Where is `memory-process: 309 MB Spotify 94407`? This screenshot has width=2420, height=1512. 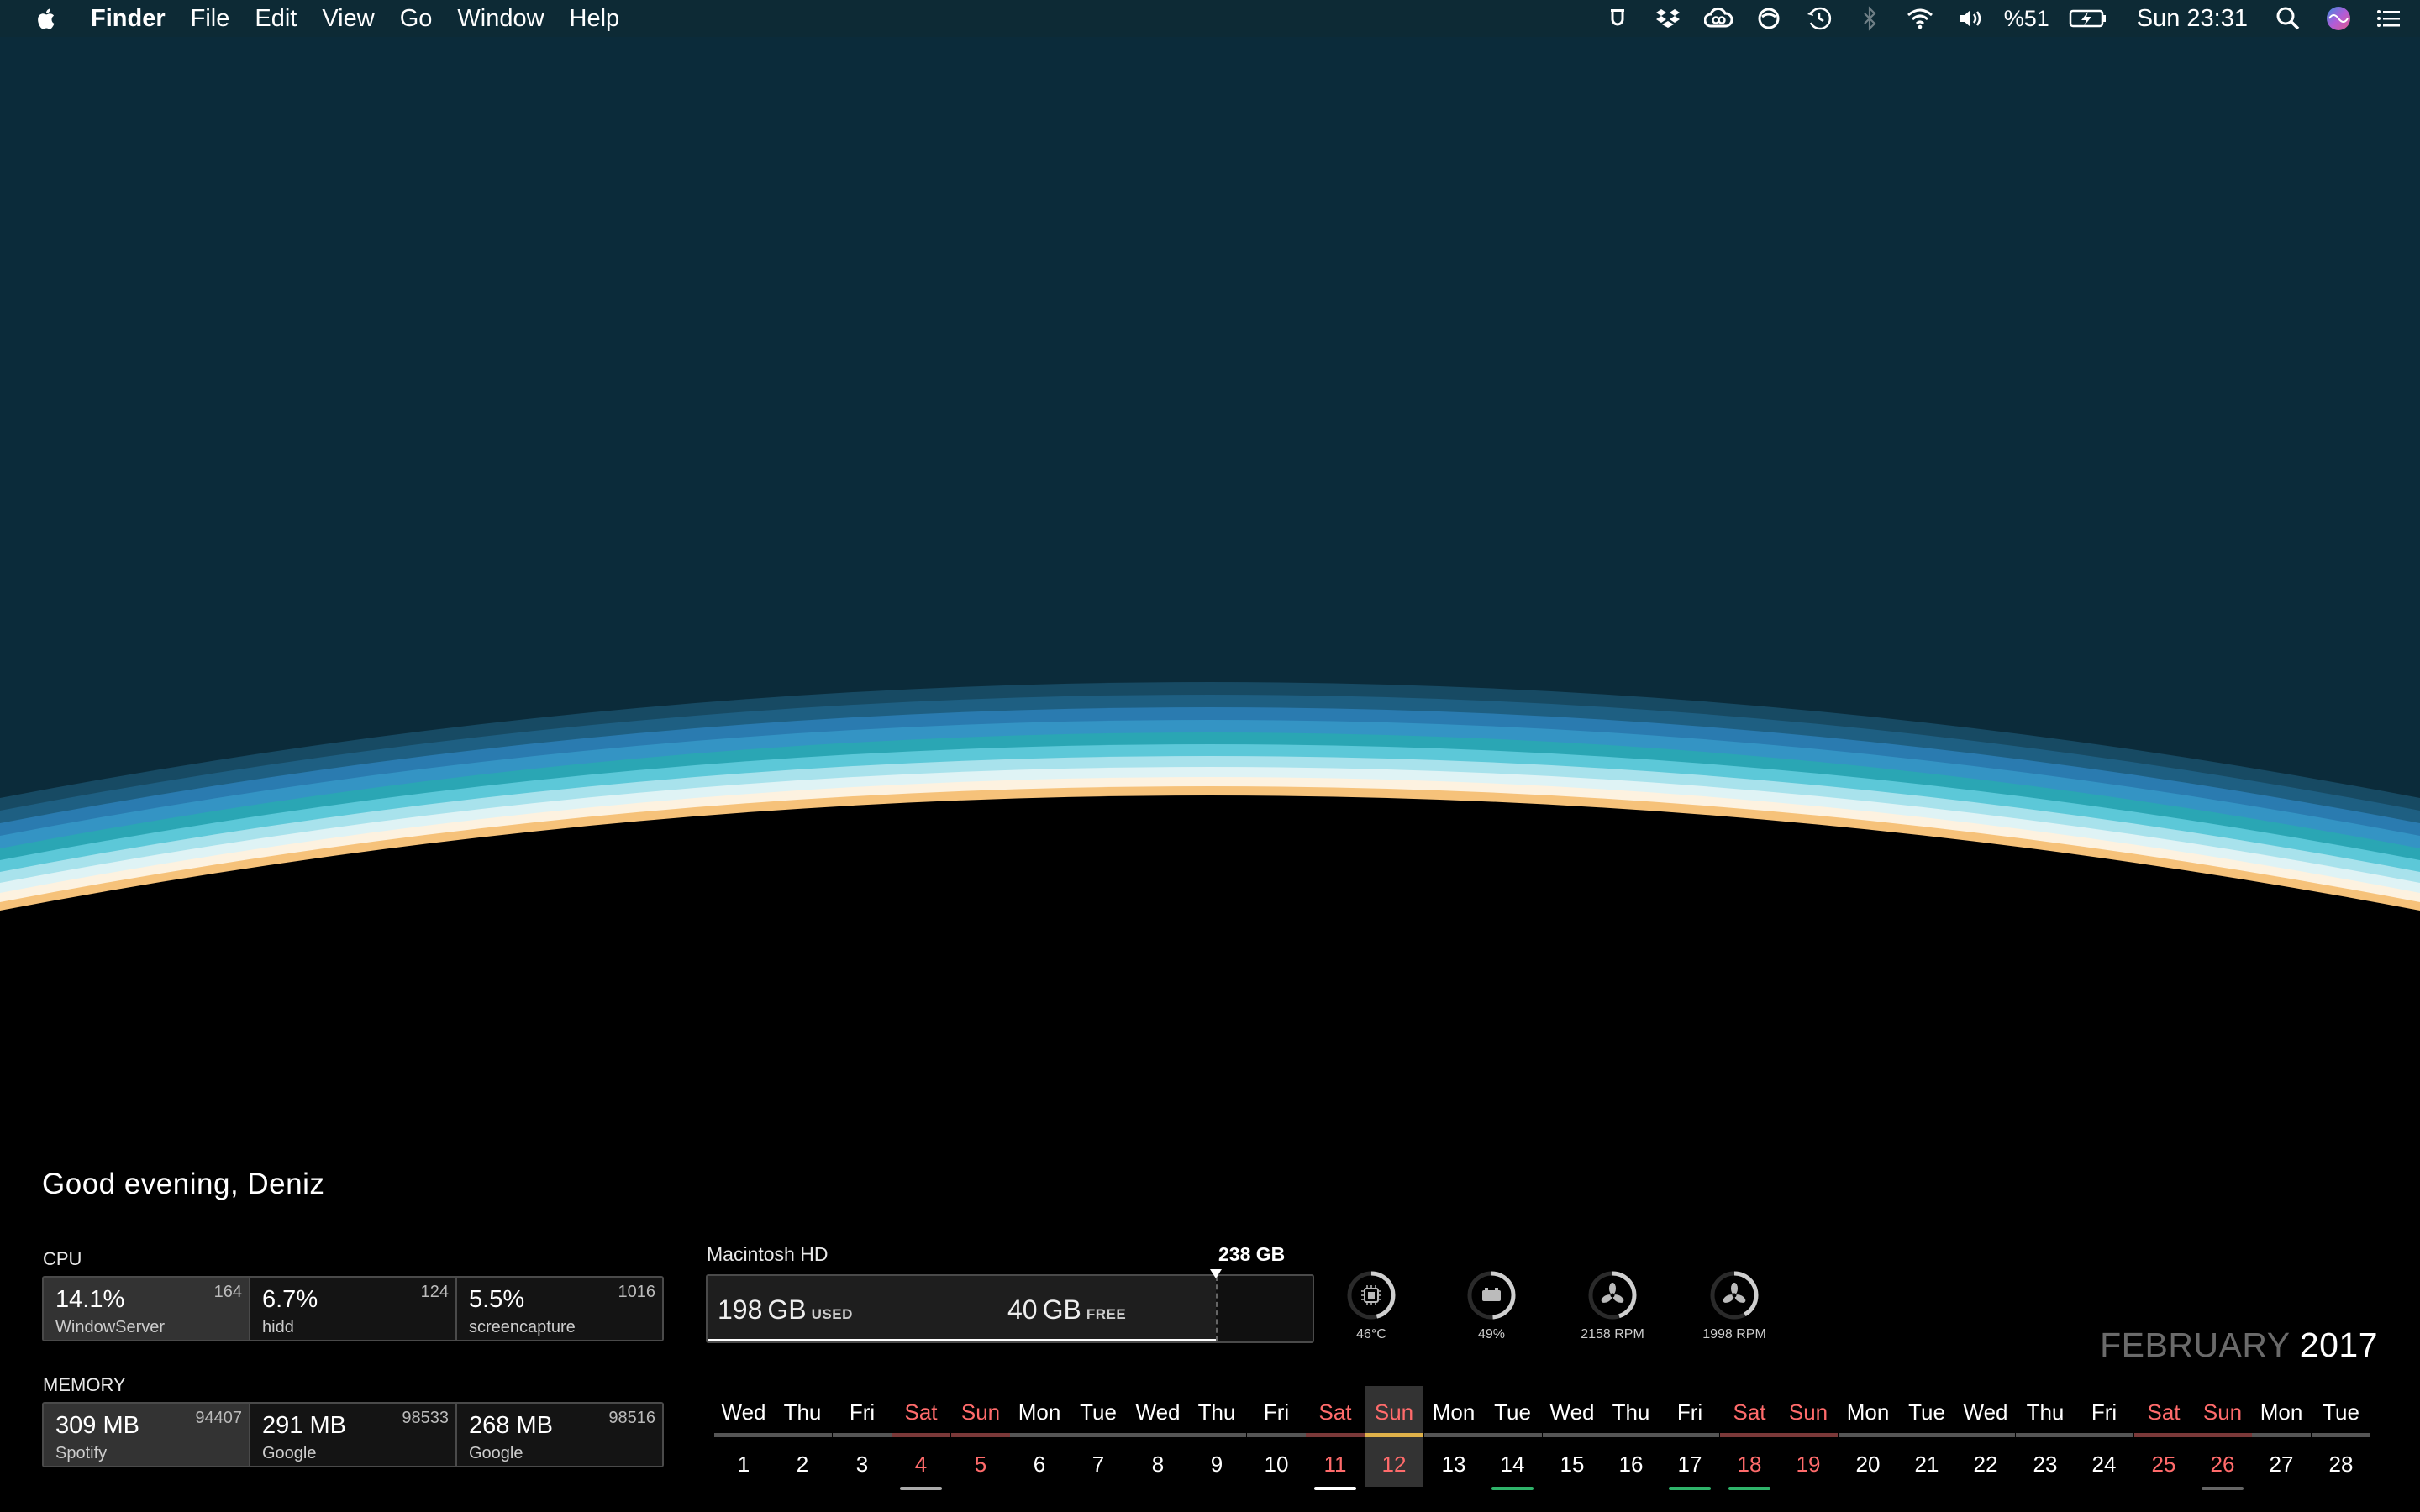
memory-process: 309 MB Spotify 94407 is located at coordinates (147, 1435).